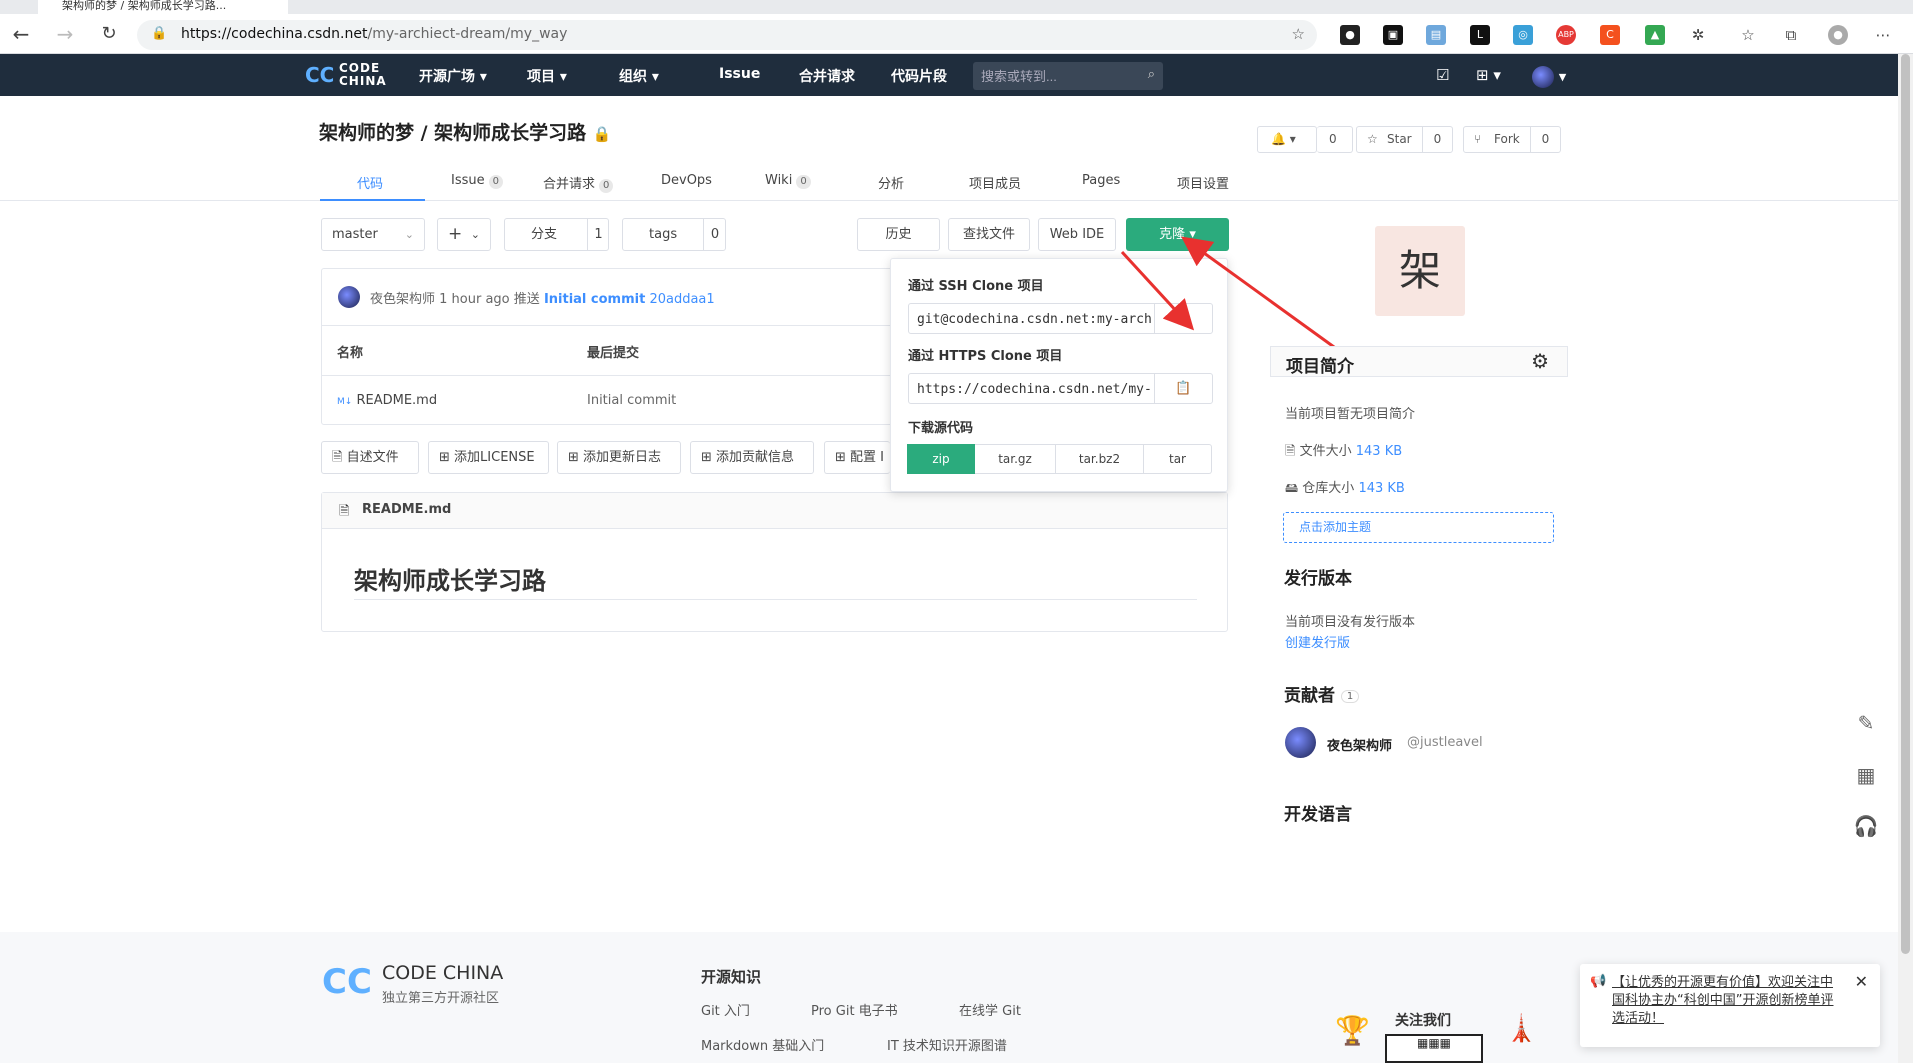 Image resolution: width=1913 pixels, height=1063 pixels. What do you see at coordinates (1322, 693) in the screenshot?
I see `contributors-title: 贡献者 1` at bounding box center [1322, 693].